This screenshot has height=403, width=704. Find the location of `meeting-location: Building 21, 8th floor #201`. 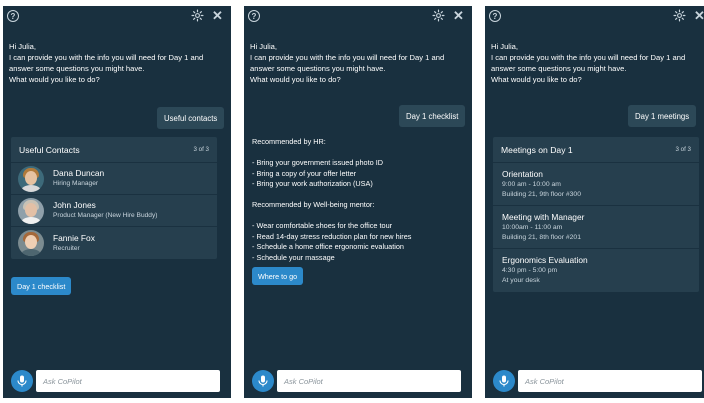

meeting-location: Building 21, 8th floor #201 is located at coordinates (541, 237).